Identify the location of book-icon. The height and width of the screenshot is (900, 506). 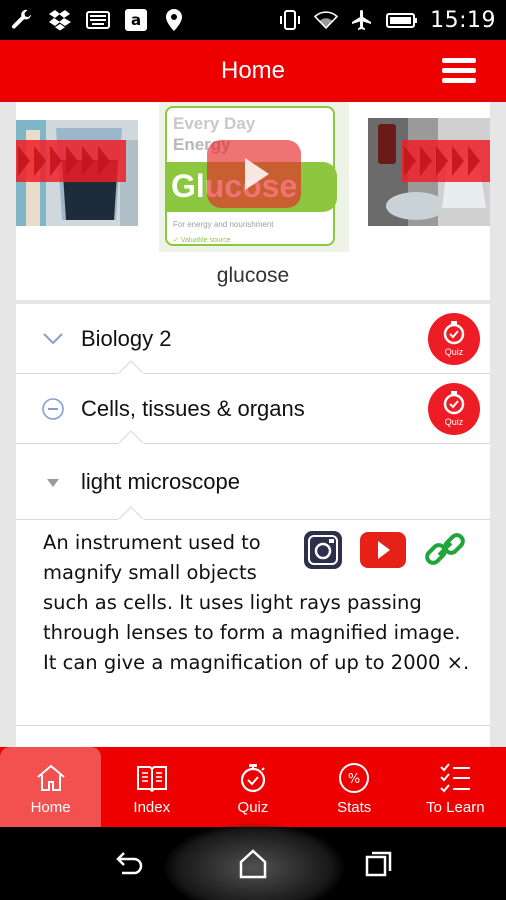
(151, 779).